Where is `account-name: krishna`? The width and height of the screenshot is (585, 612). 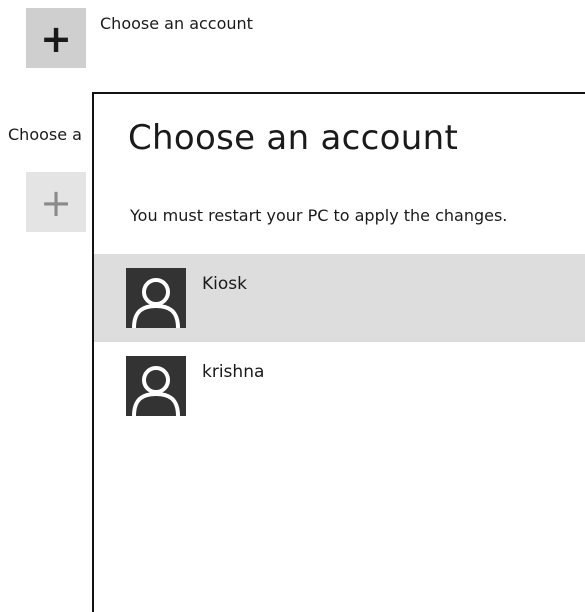
account-name: krishna is located at coordinates (233, 372).